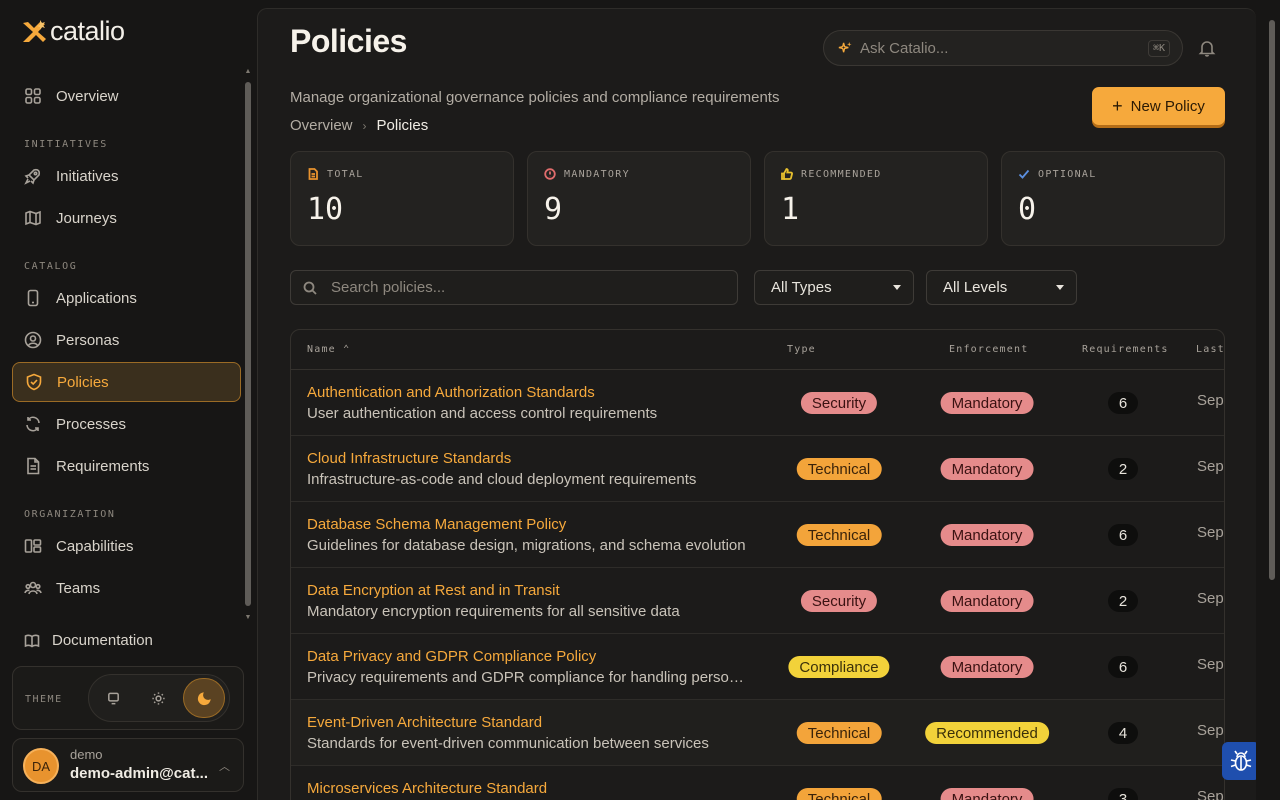  What do you see at coordinates (845, 47) in the screenshot?
I see `sparkle-icon` at bounding box center [845, 47].